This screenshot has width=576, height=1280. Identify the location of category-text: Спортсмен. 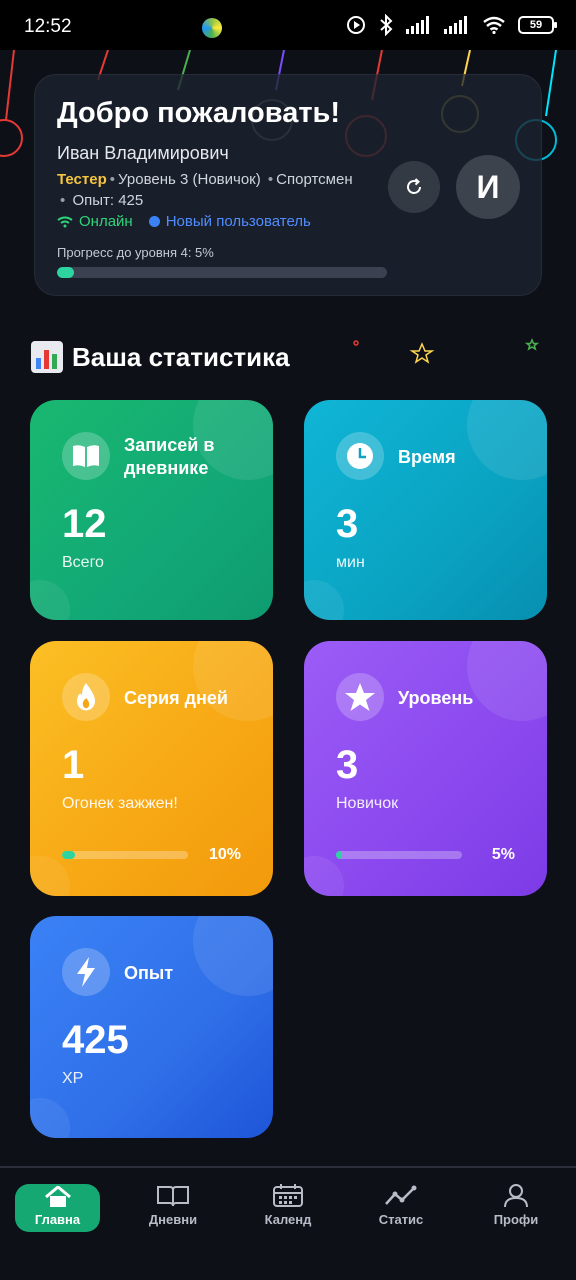
(314, 179).